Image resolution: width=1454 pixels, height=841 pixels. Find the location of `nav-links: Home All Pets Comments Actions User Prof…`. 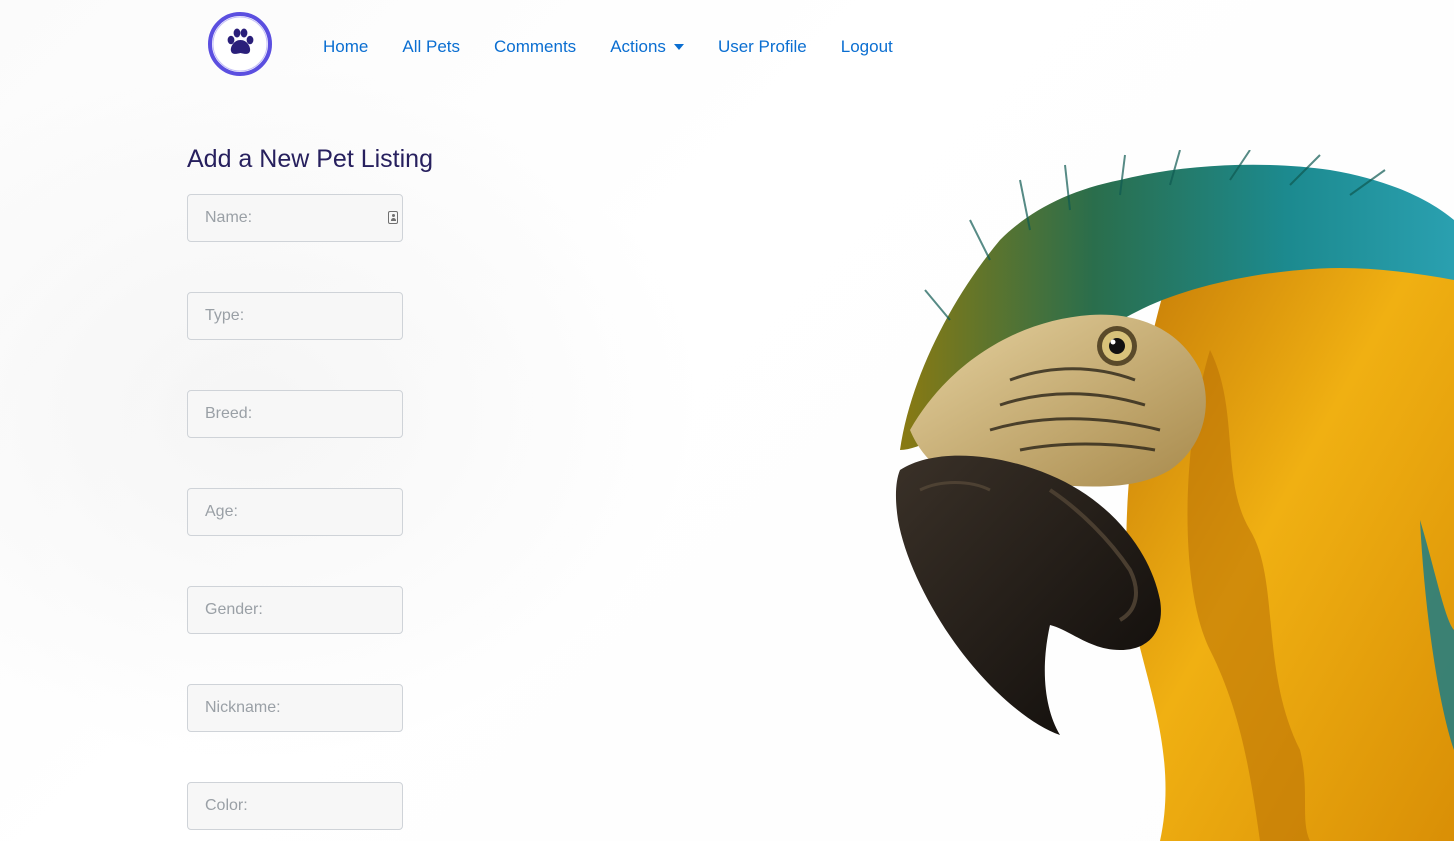

nav-links: Home All Pets Comments Actions User Prof… is located at coordinates (608, 47).